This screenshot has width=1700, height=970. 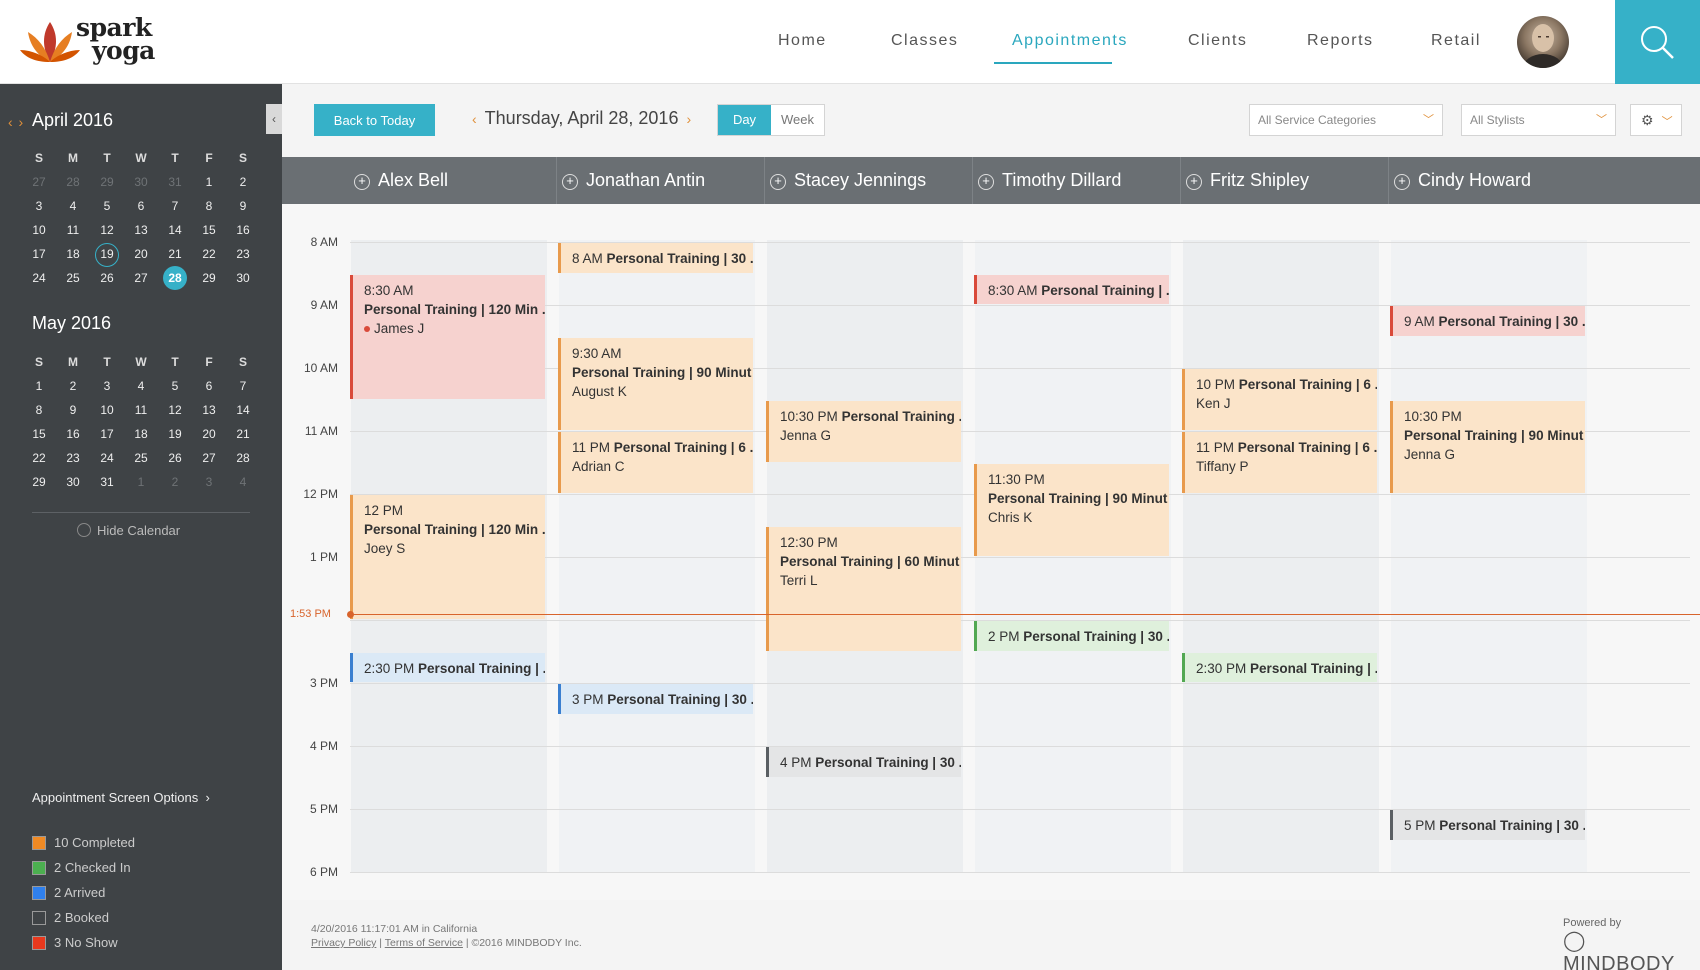 What do you see at coordinates (83, 842) in the screenshot?
I see `legend-item: 10 Completed` at bounding box center [83, 842].